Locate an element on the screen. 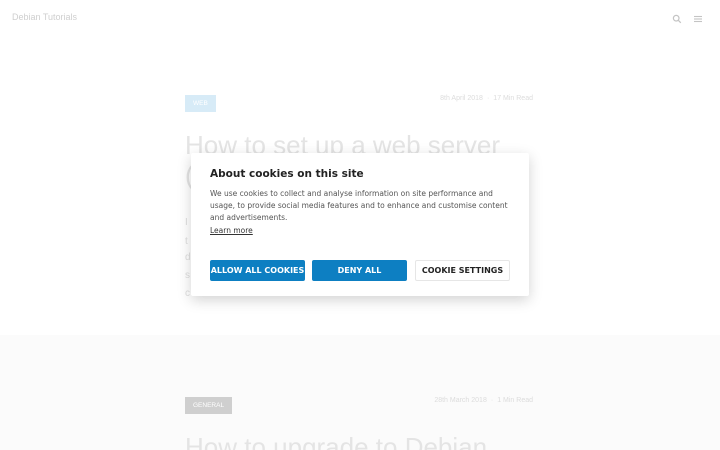  post-date: 8th April 2018 is located at coordinates (461, 98).